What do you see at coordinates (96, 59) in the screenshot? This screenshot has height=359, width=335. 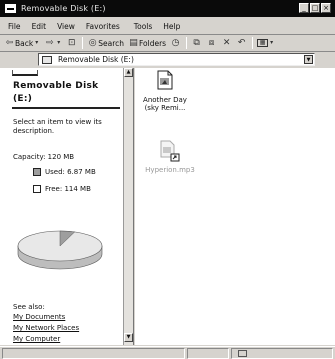 I see `address-value: Removable Disk (E:)` at bounding box center [96, 59].